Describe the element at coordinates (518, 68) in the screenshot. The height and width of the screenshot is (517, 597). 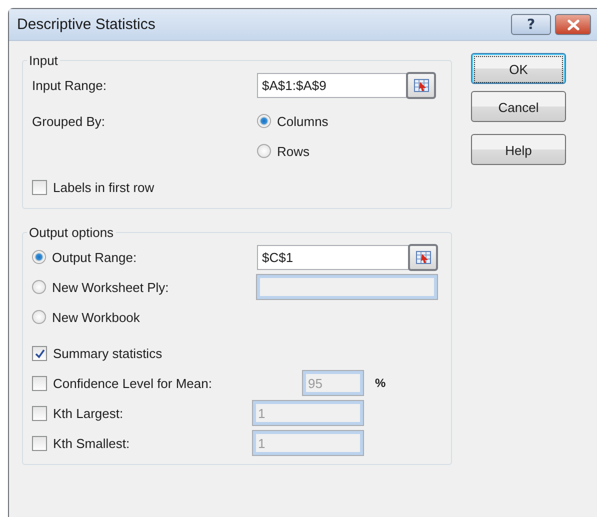
I see `dialog-button: OK` at that location.